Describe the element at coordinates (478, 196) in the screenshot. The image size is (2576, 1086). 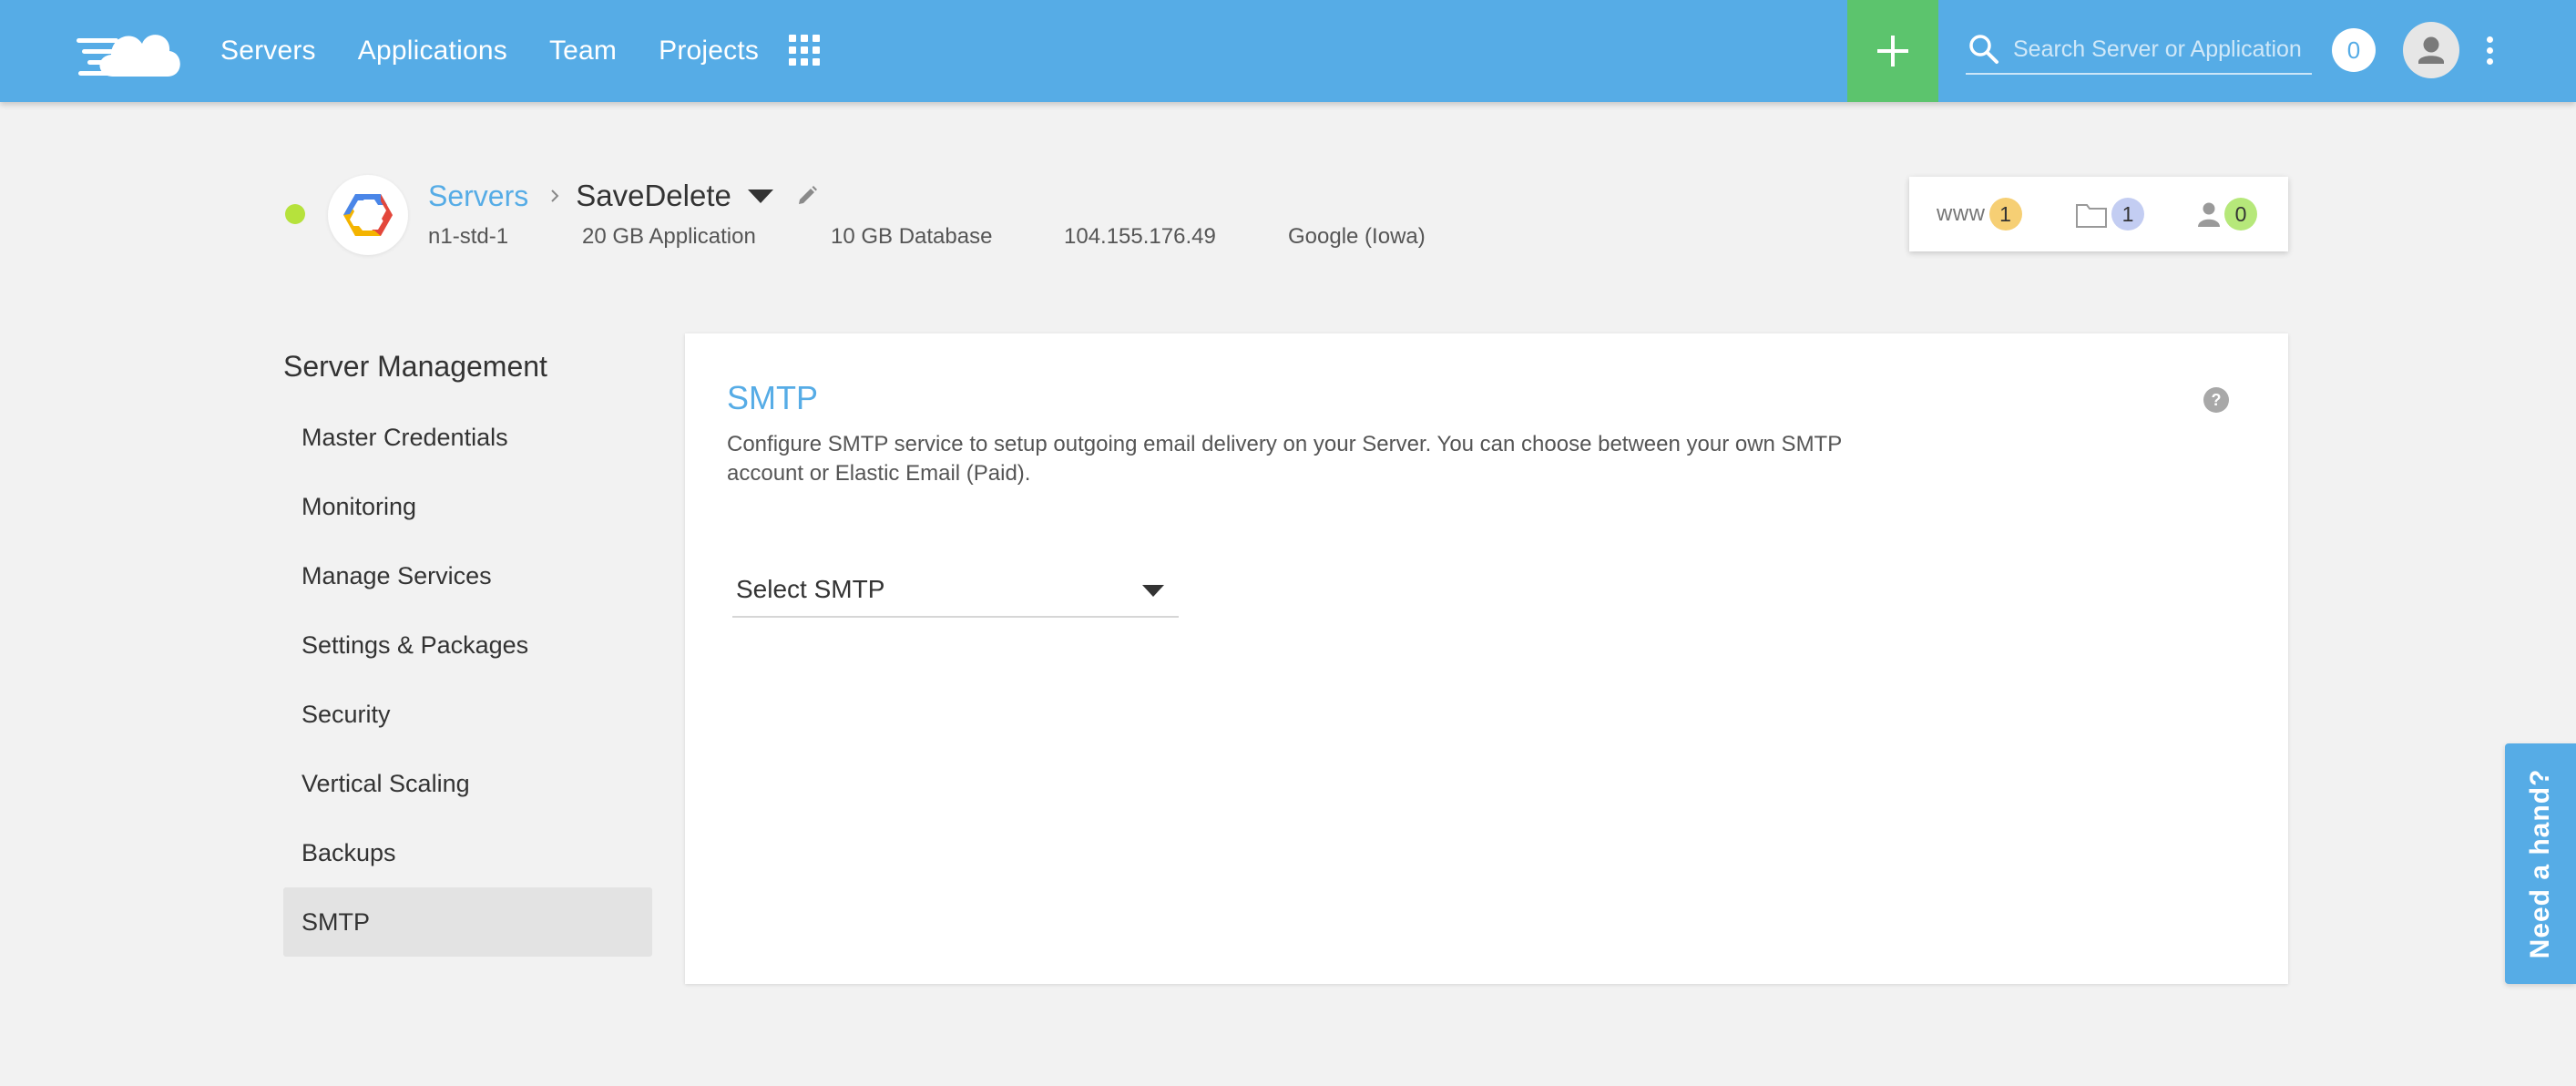
I see `breadcrumb-servers-link: Servers` at that location.